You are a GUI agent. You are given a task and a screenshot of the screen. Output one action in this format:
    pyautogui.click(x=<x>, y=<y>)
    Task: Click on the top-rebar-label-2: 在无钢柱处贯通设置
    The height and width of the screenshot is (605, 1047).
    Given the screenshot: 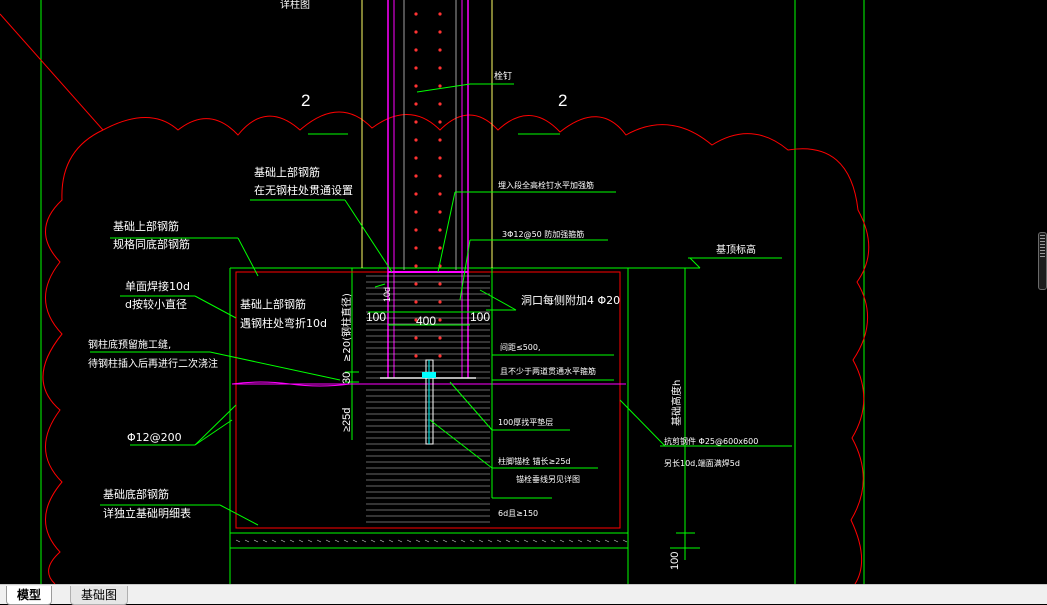 What is the action you would take?
    pyautogui.click(x=303, y=190)
    